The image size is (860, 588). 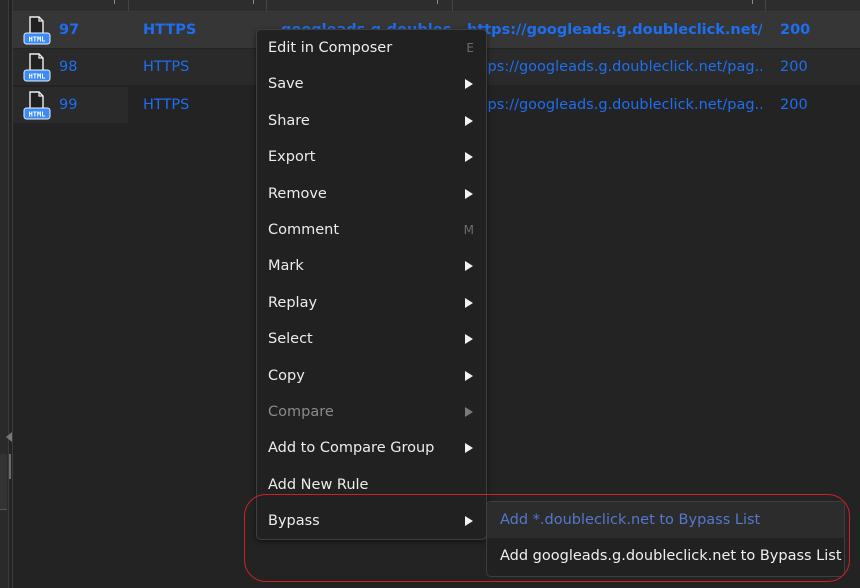 What do you see at coordinates (304, 230) in the screenshot?
I see `menu-item-label: Comment` at bounding box center [304, 230].